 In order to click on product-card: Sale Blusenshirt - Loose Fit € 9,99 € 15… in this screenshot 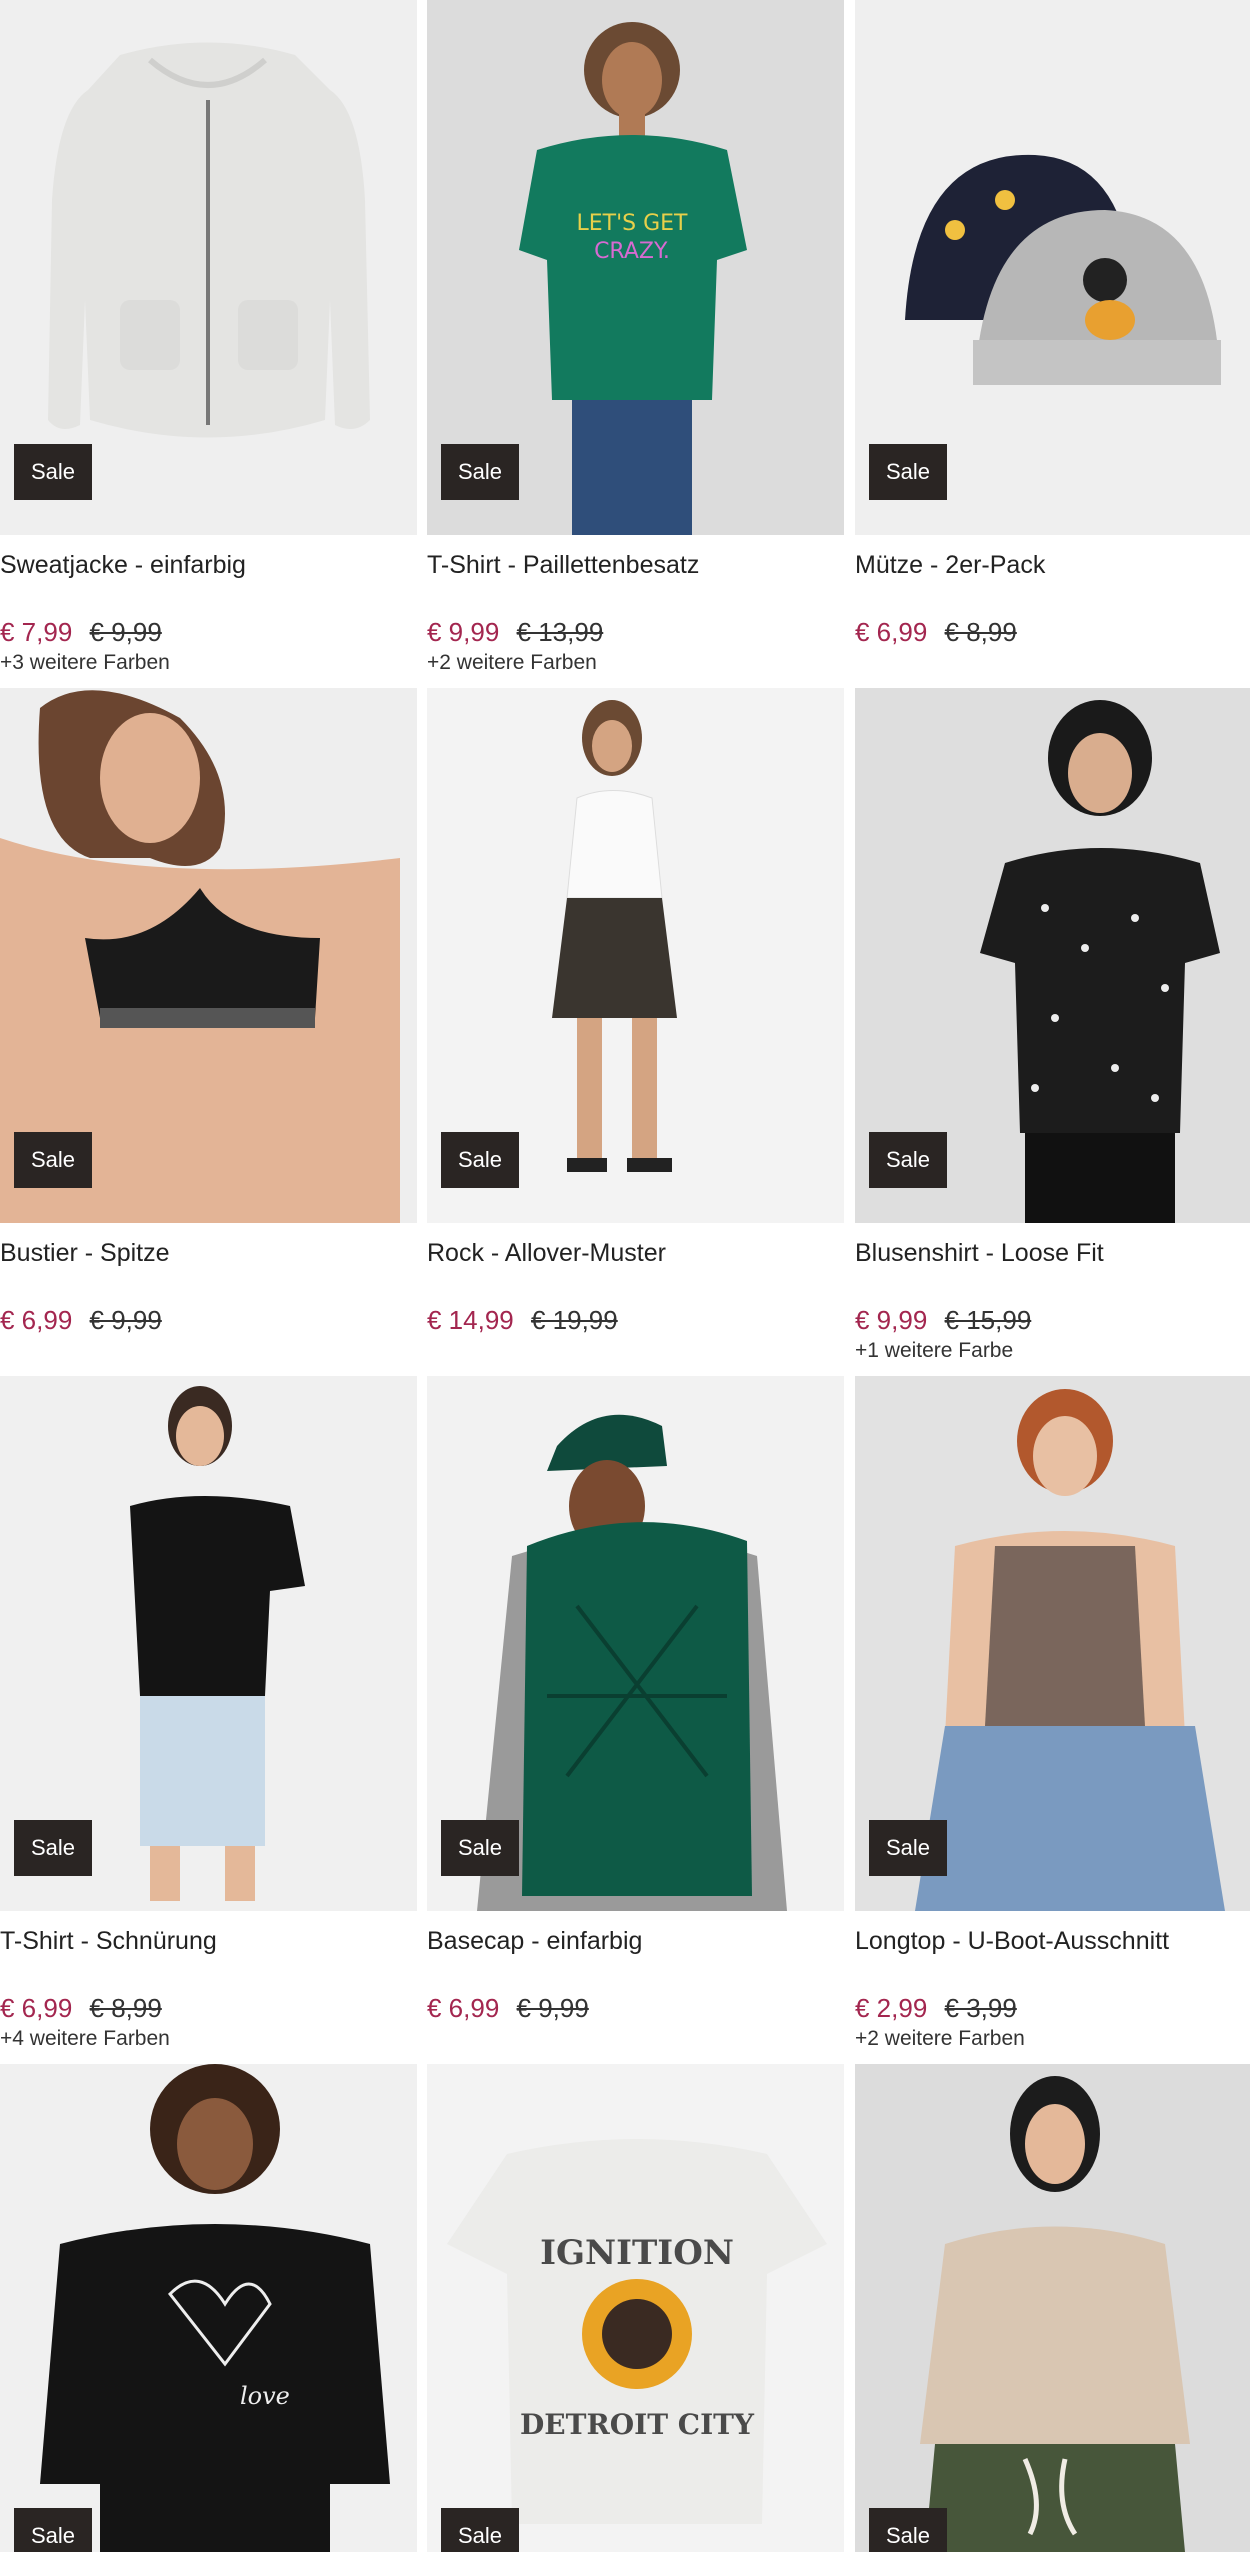, I will do `click(1052, 1026)`.